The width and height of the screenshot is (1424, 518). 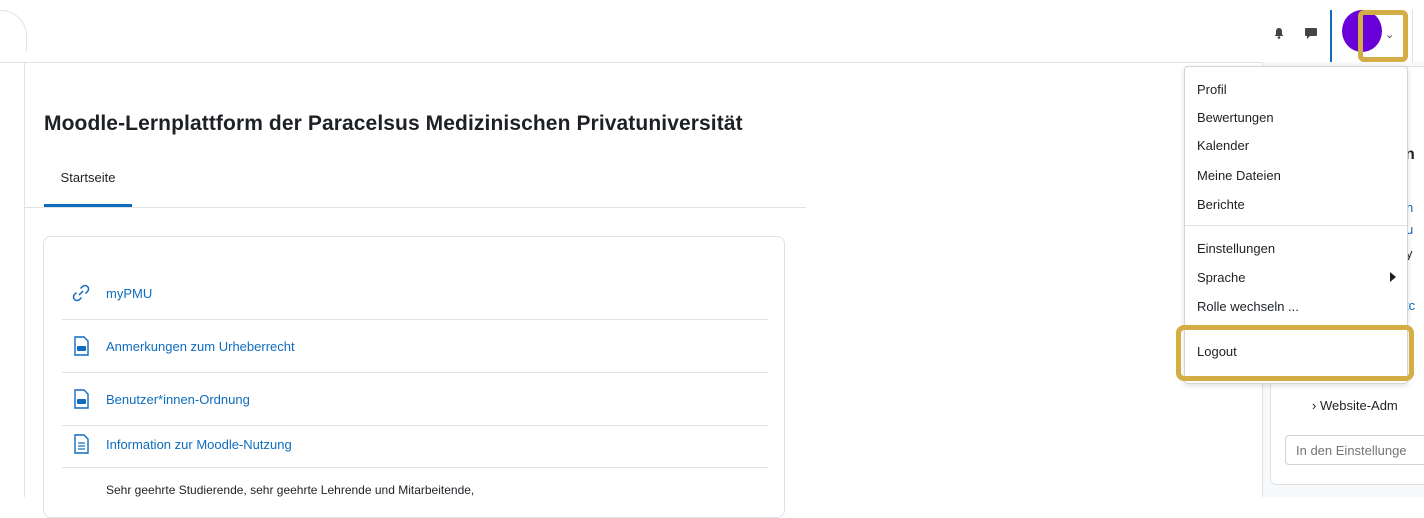 I want to click on chevron-right-icon: ›, so click(x=1314, y=405).